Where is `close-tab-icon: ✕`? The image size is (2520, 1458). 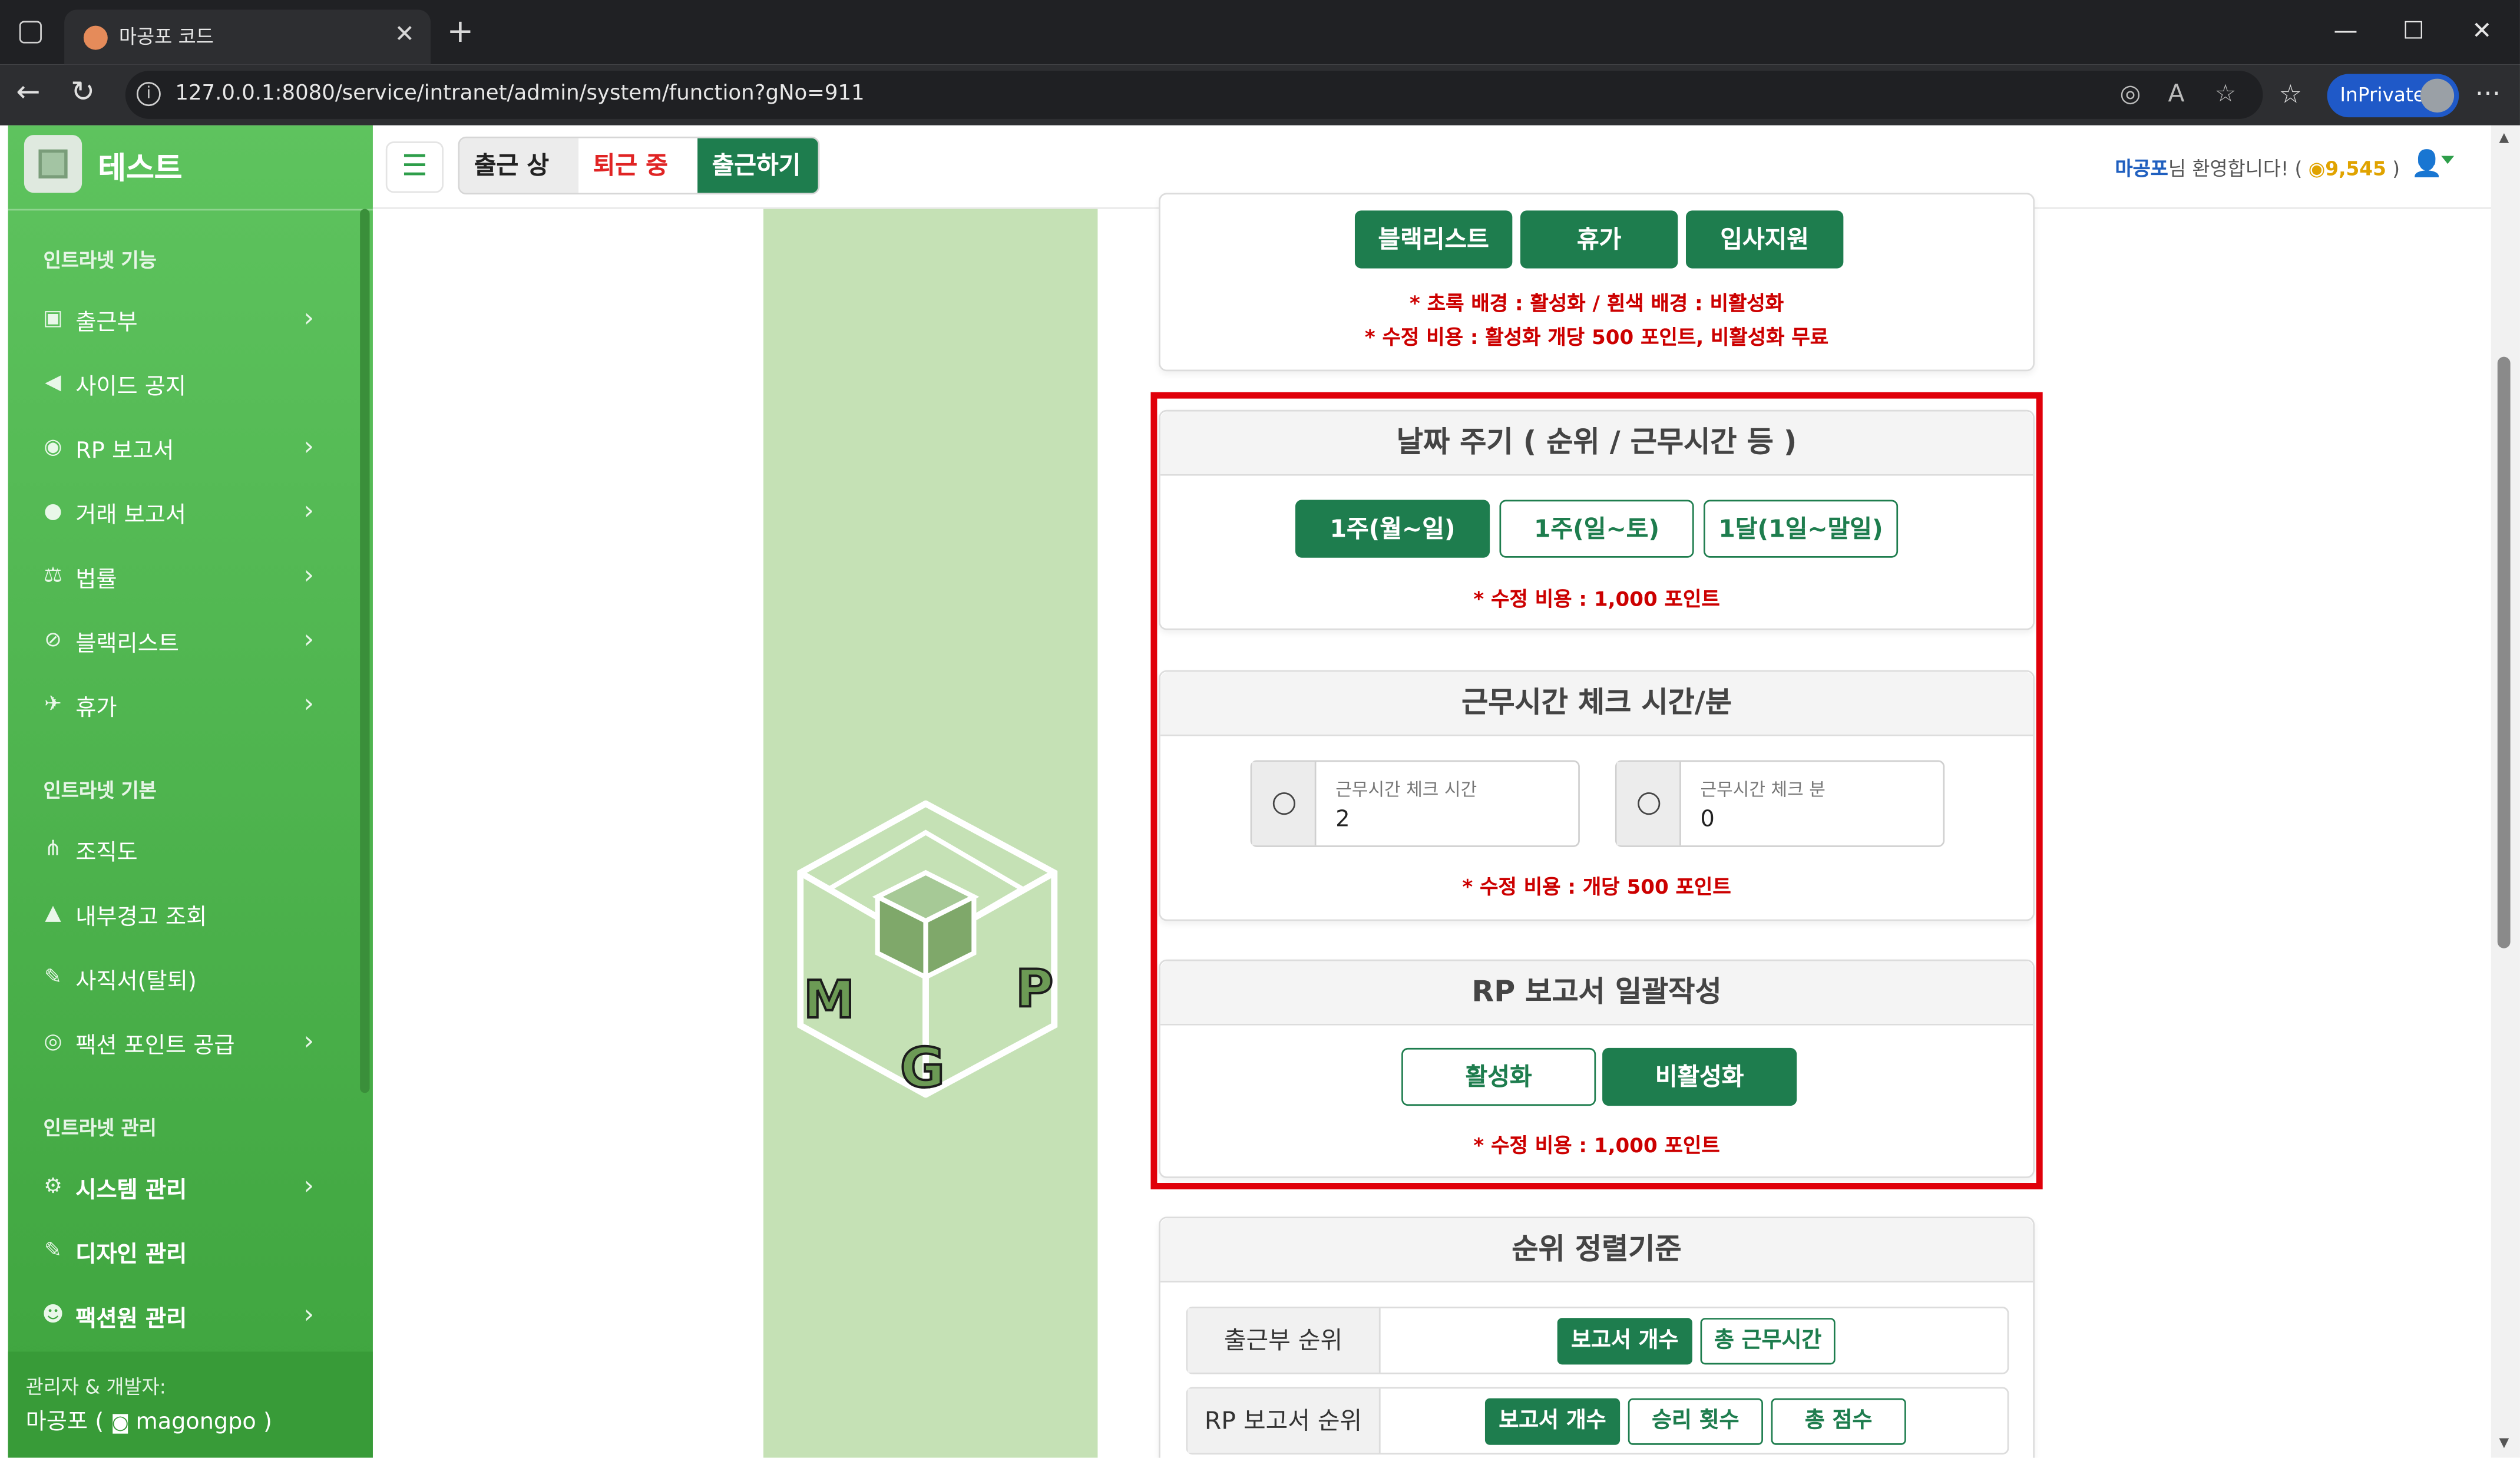 close-tab-icon: ✕ is located at coordinates (405, 33).